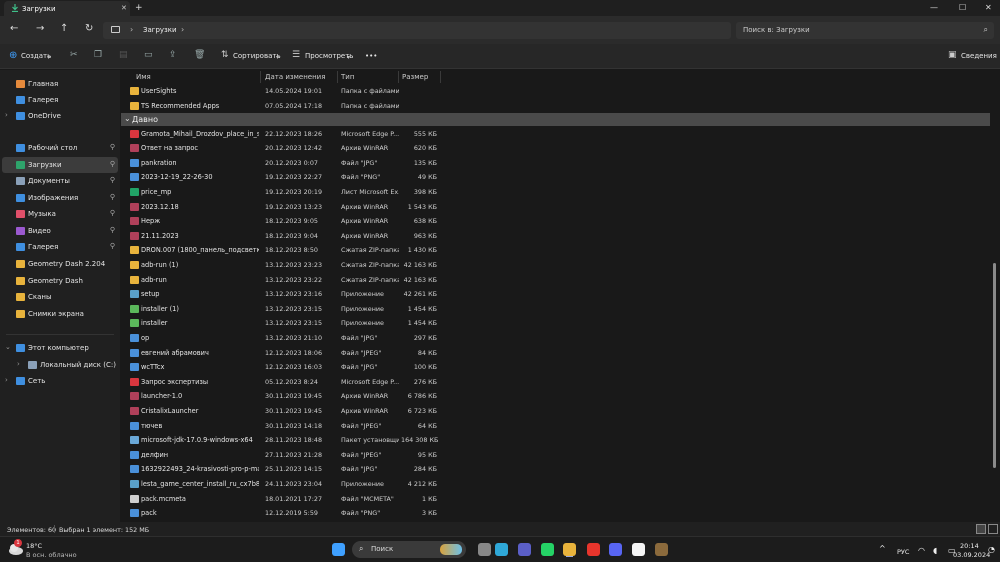 Image resolution: width=1000 pixels, height=562 pixels. I want to click on start-icon, so click(338, 549).